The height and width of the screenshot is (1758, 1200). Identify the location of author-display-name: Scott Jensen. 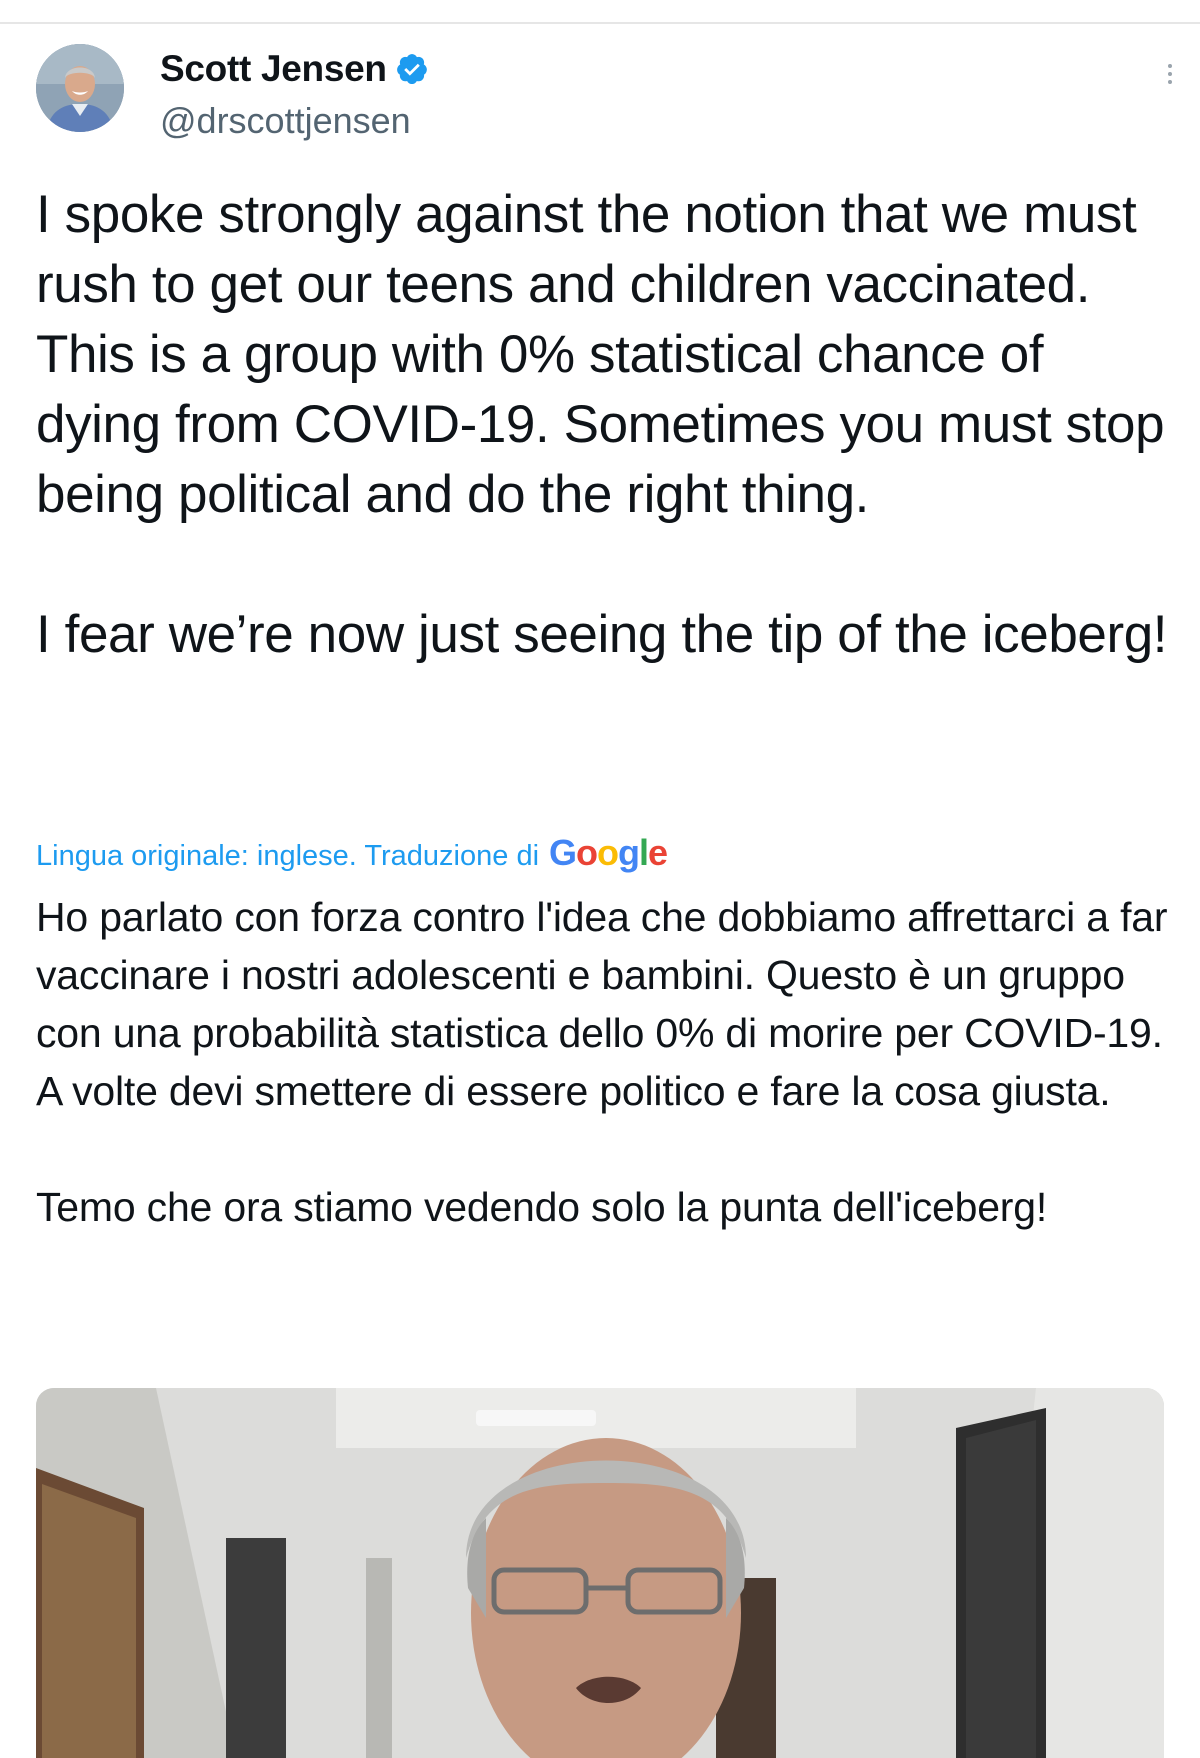
(273, 69).